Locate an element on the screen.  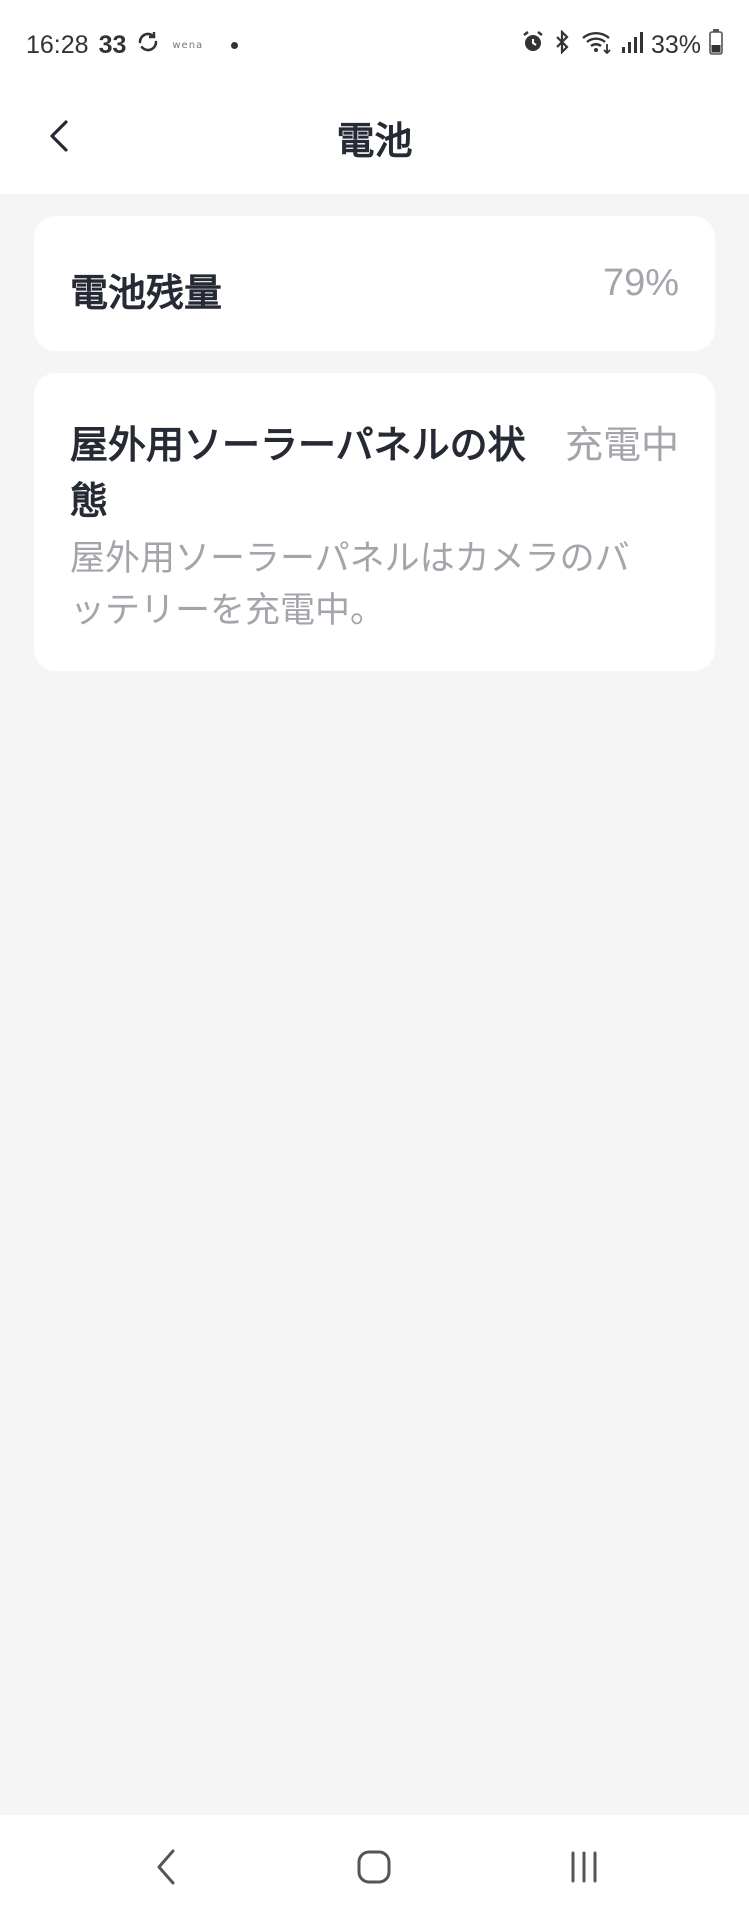
system-nav-bar is located at coordinates (374, 1867).